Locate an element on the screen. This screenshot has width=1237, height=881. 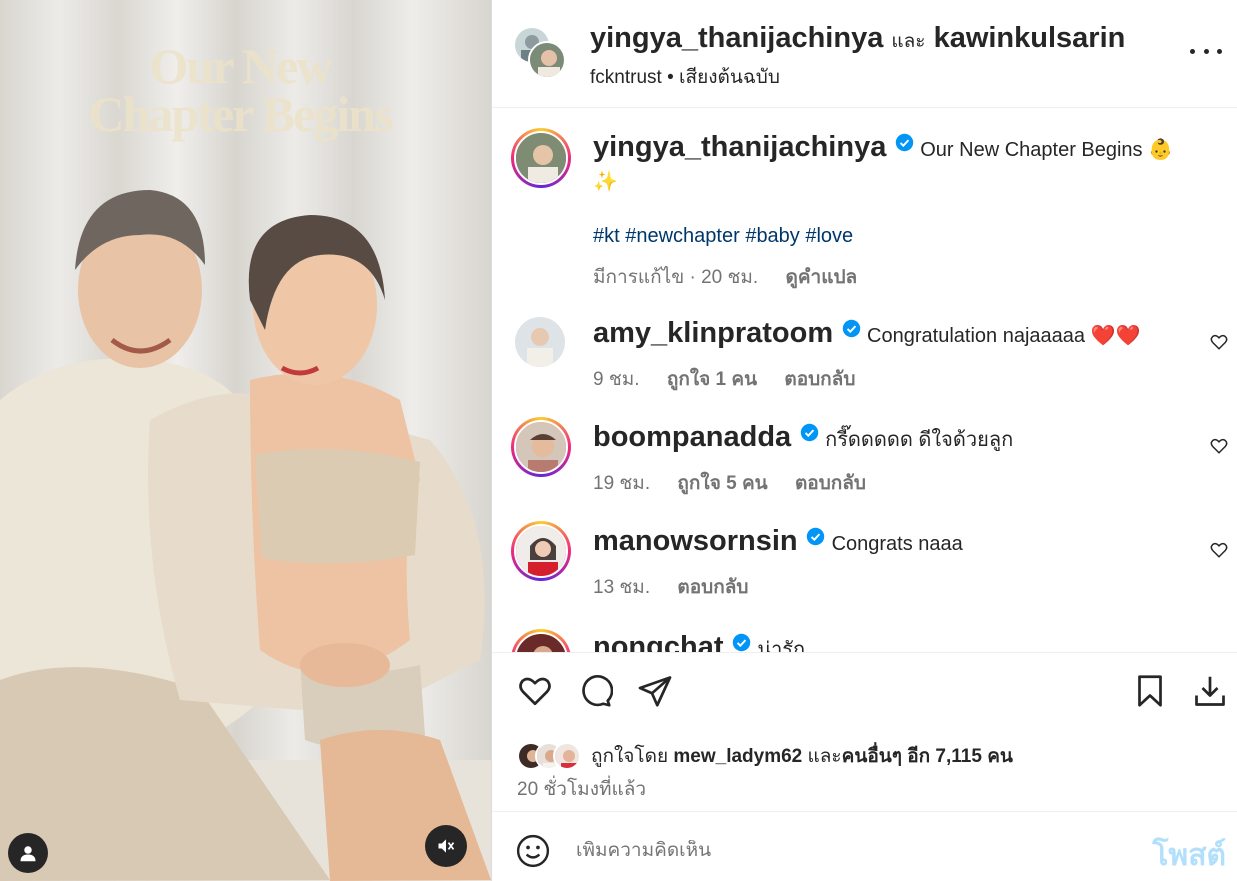
comment-meta: 19 ชม. ถูกใจ 5 คน ตอบกลับ is located at coordinates (729, 483).